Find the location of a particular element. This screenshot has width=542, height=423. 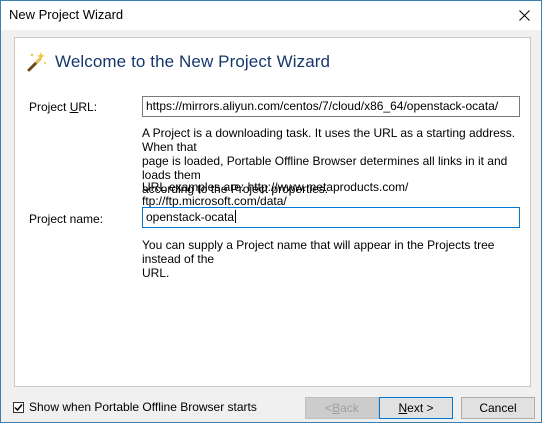

back-button: < Back is located at coordinates (342, 408).